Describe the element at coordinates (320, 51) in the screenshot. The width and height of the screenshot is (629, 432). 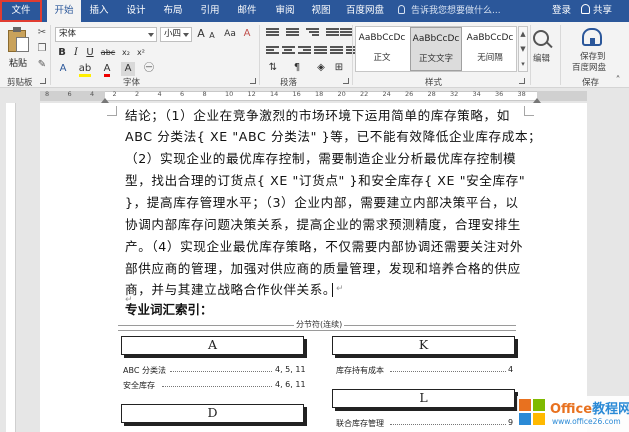
I see `justify-icon` at that location.